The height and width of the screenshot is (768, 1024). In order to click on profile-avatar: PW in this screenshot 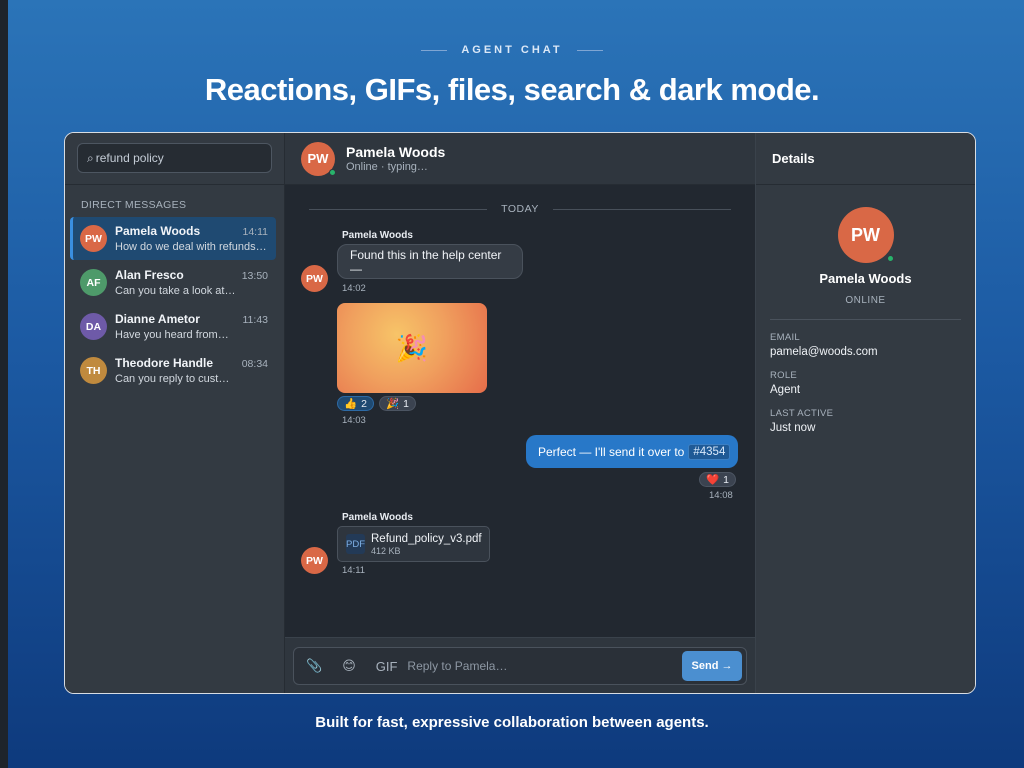, I will do `click(865, 235)`.